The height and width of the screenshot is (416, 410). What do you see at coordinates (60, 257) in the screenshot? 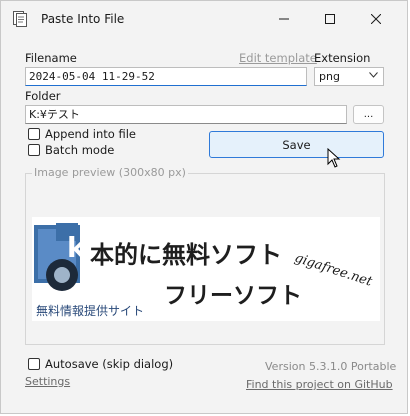
I see `logo-mark-icon: k` at bounding box center [60, 257].